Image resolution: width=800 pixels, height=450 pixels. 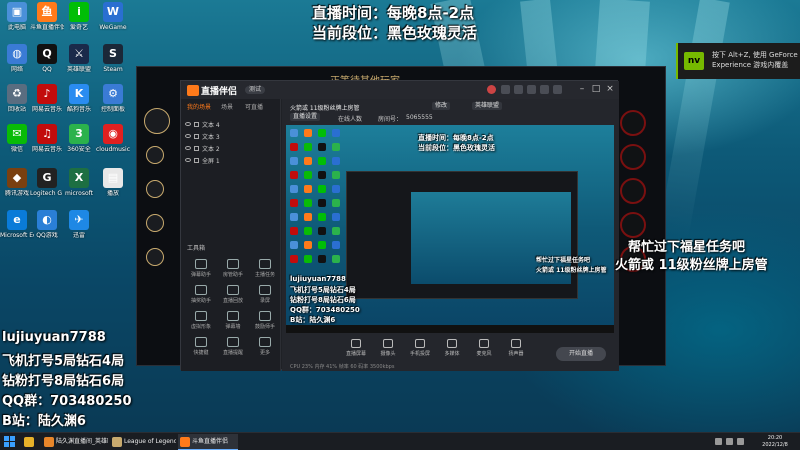 I want to click on stream-settings-button: 直播设置, so click(x=305, y=117).